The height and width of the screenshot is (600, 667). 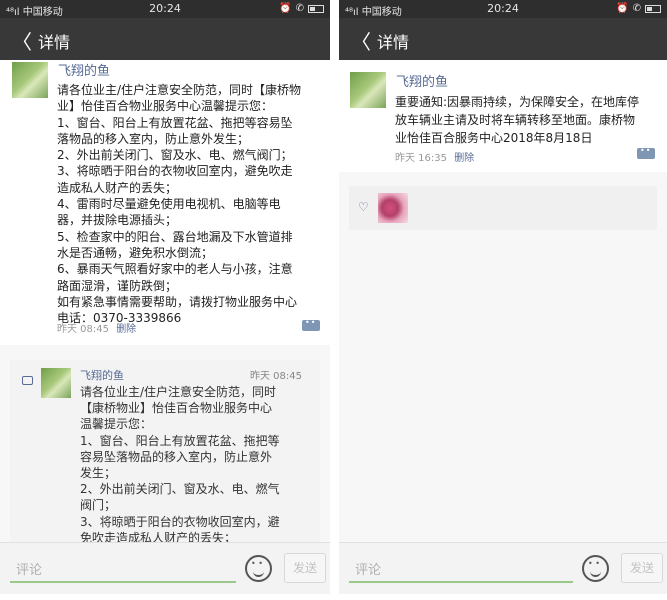 I want to click on post-line: 造成私人财产的丢失；, so click(x=117, y=187).